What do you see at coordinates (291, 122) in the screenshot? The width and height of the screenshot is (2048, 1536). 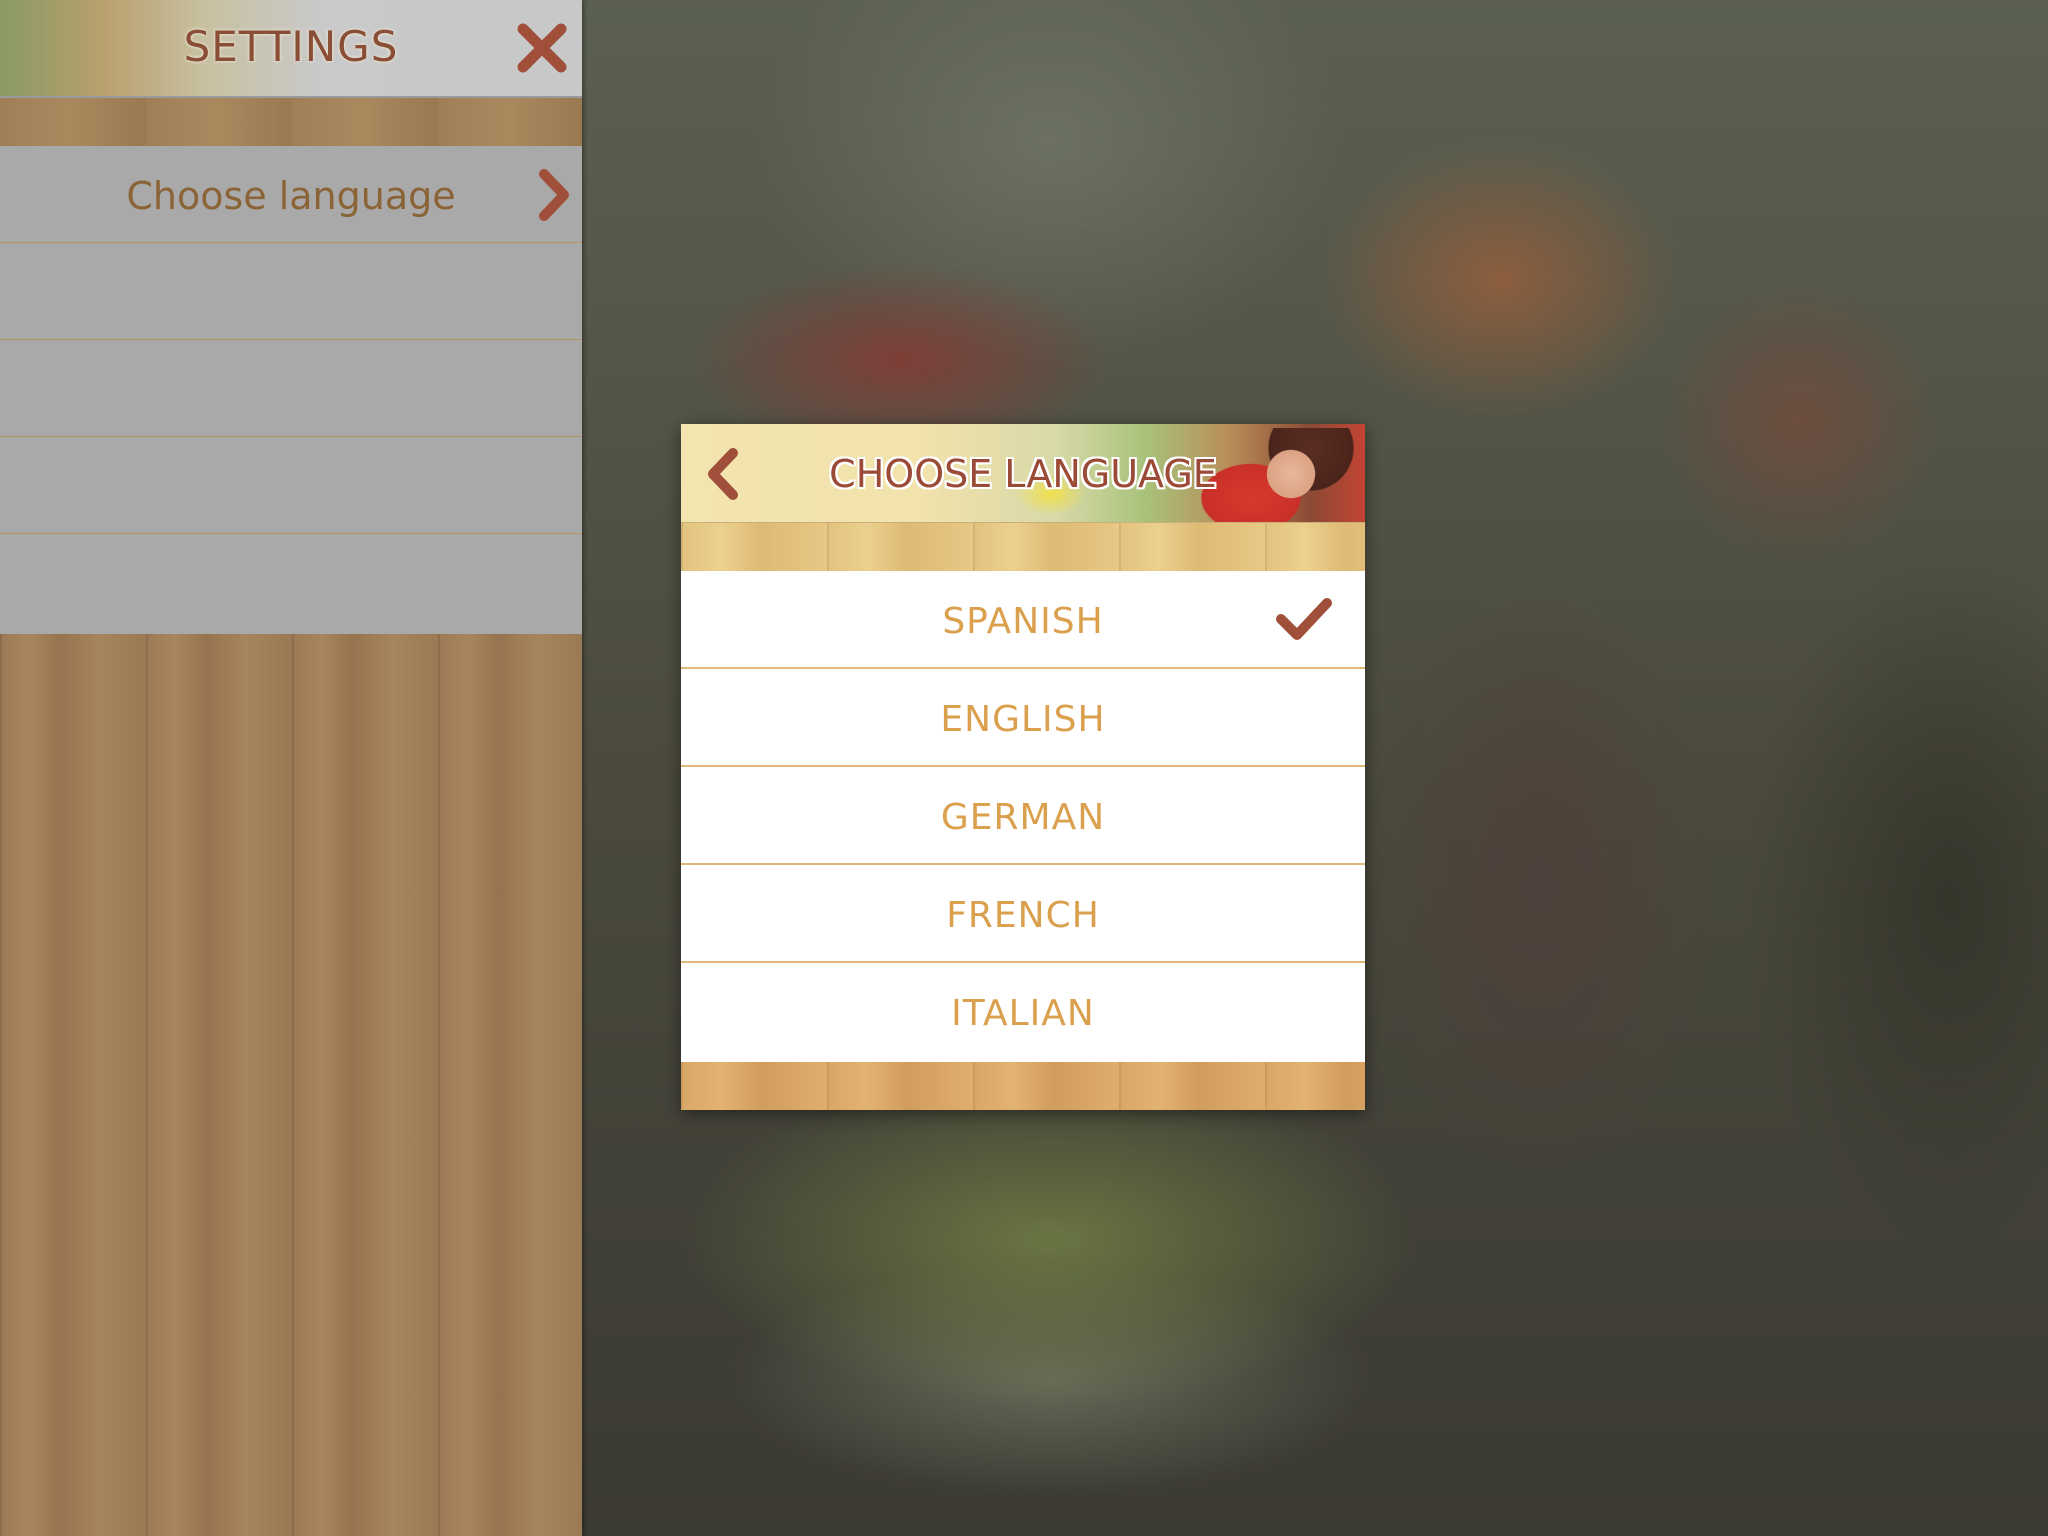 I see `settings-wood-strip` at bounding box center [291, 122].